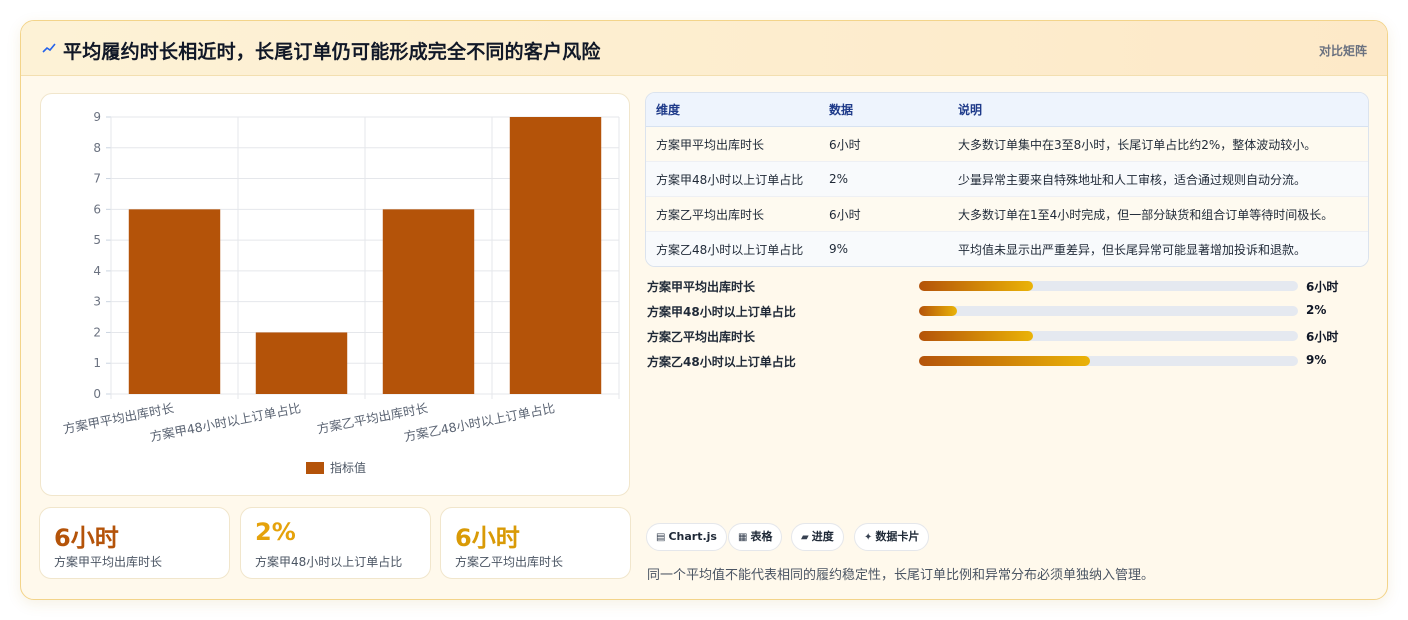 This screenshot has width=1408, height=620. Describe the element at coordinates (108, 562) in the screenshot. I see `kpi-label: 方案甲平均出库时长` at that location.